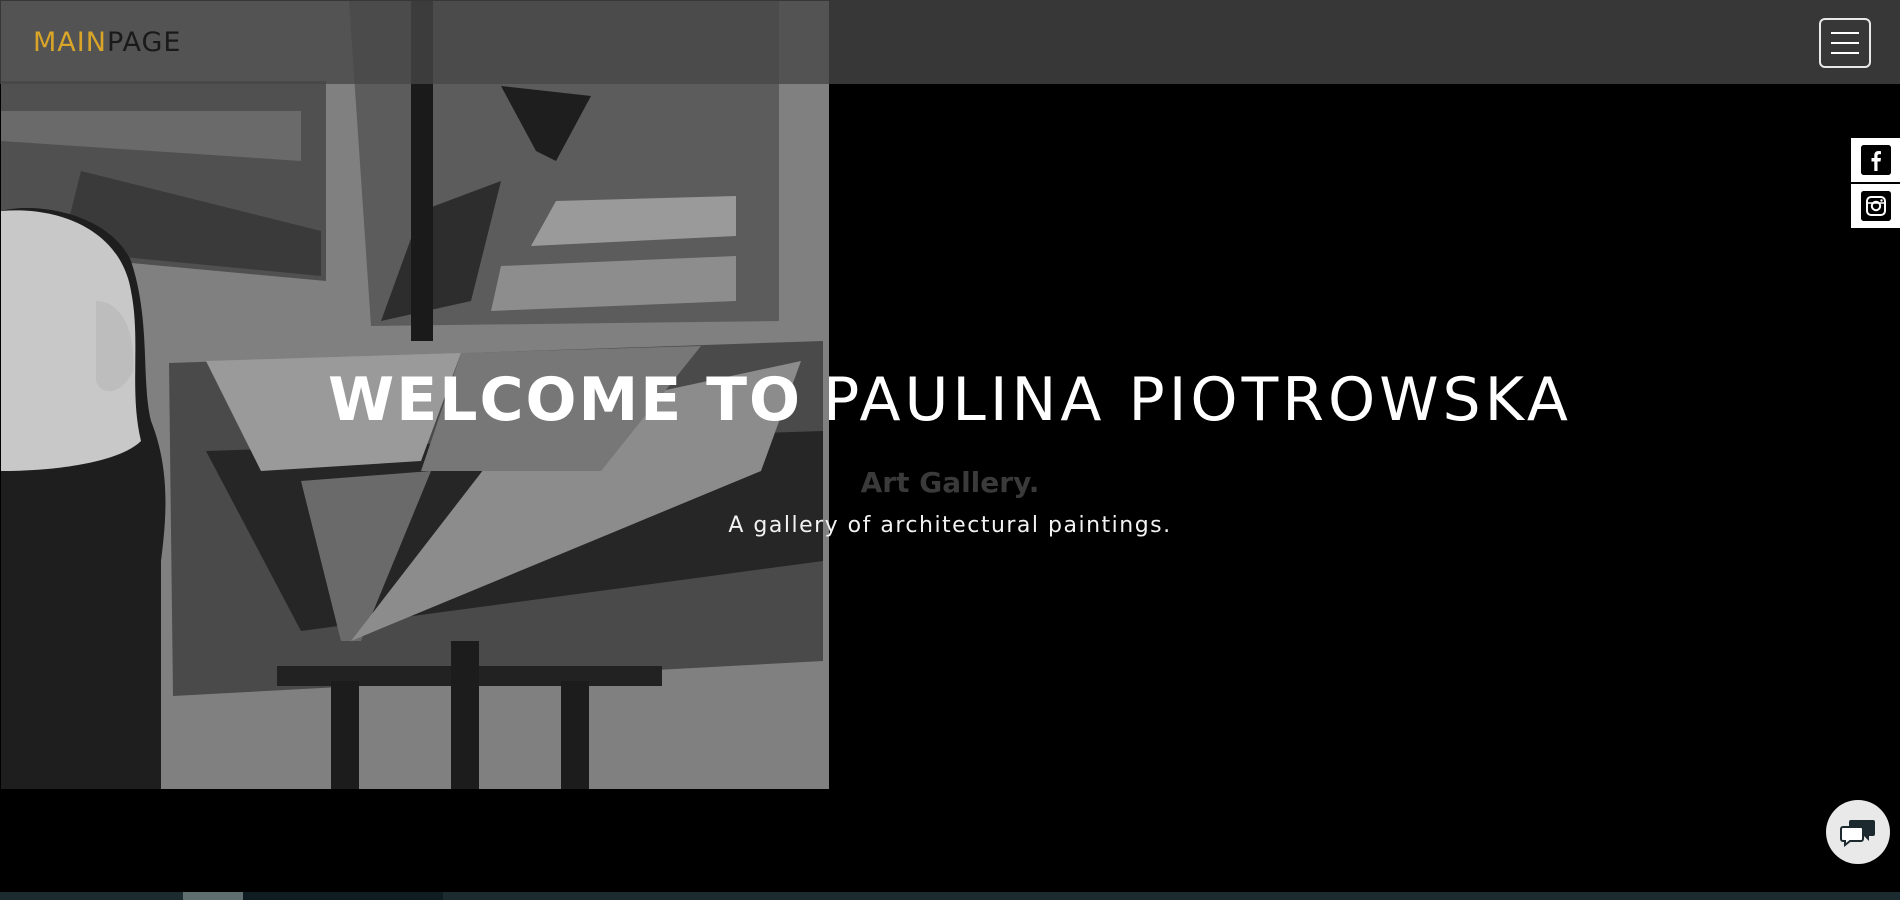 The image size is (1900, 900). I want to click on brand-logo: MAINPAGE, so click(107, 43).